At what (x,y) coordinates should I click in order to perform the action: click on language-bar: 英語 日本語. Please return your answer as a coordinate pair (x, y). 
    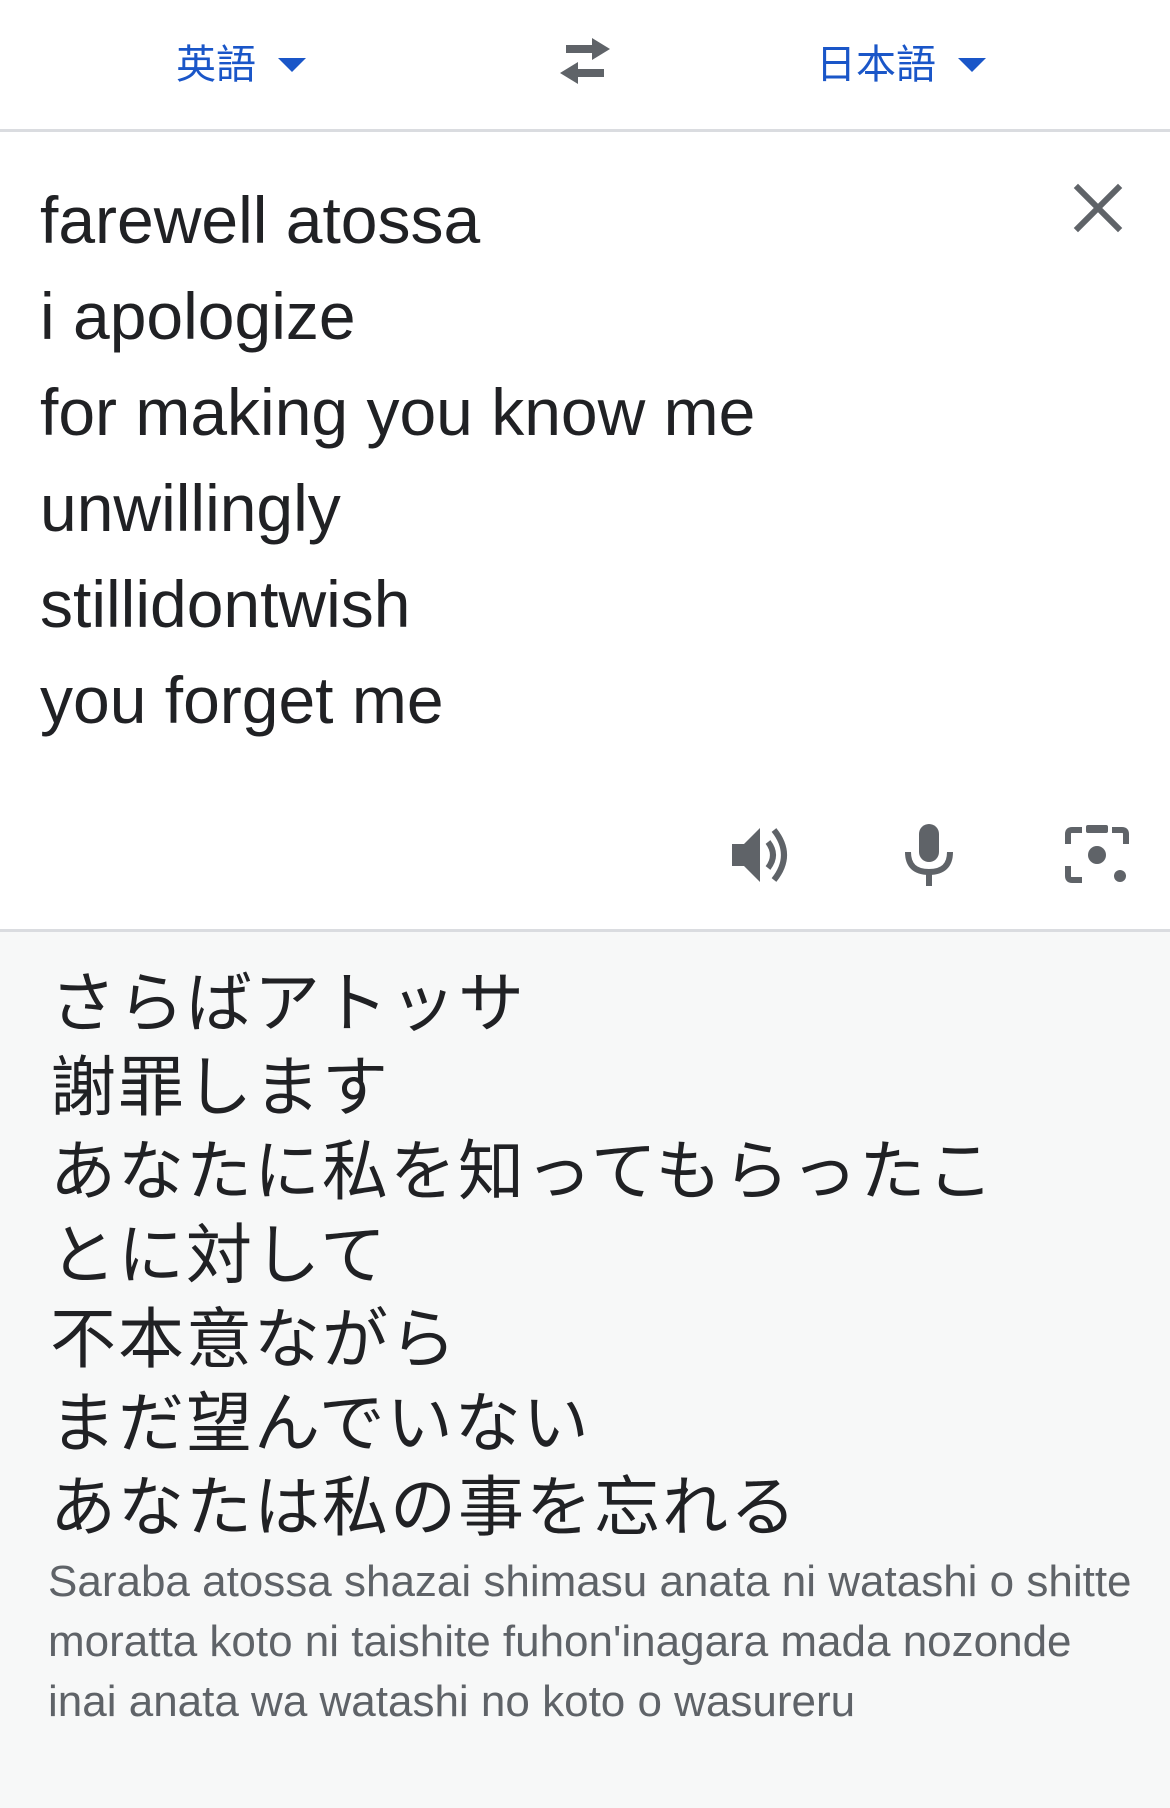
    Looking at the image, I should click on (585, 66).